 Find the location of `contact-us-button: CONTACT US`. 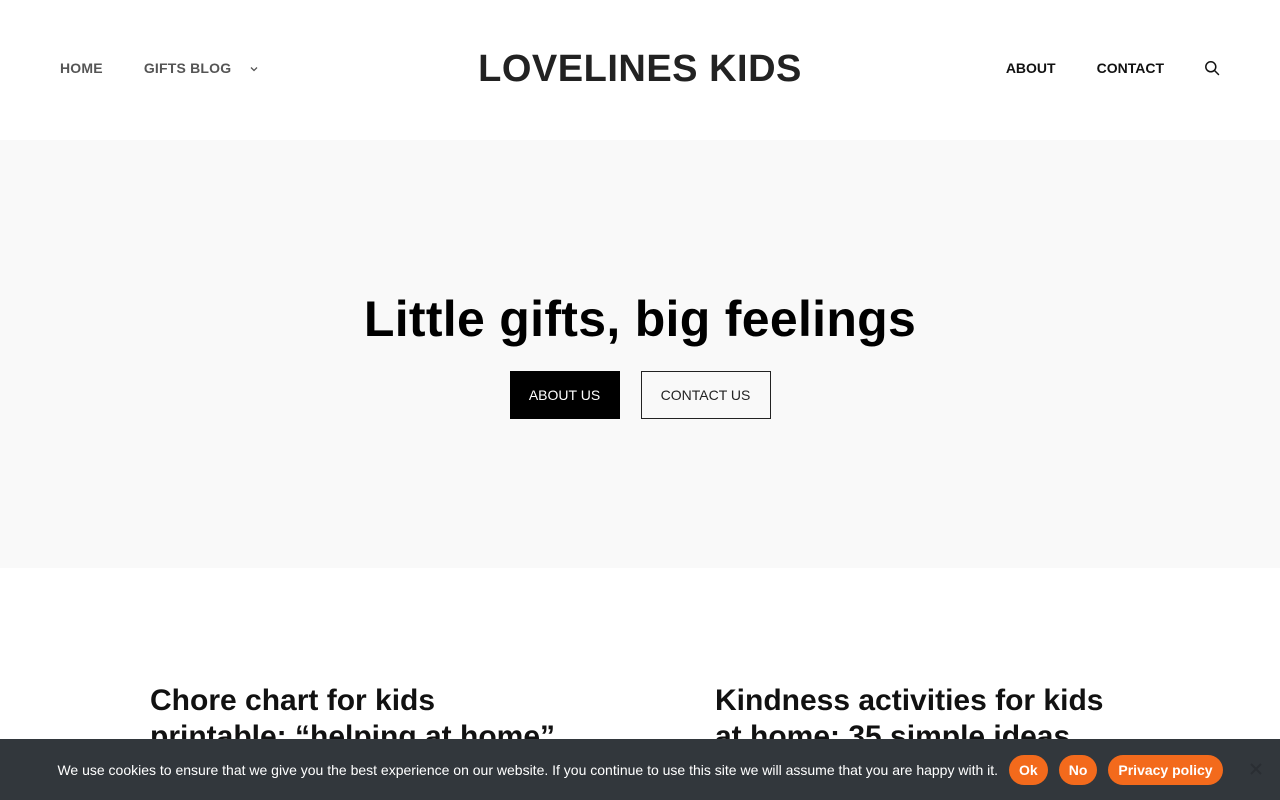

contact-us-button: CONTACT US is located at coordinates (705, 395).